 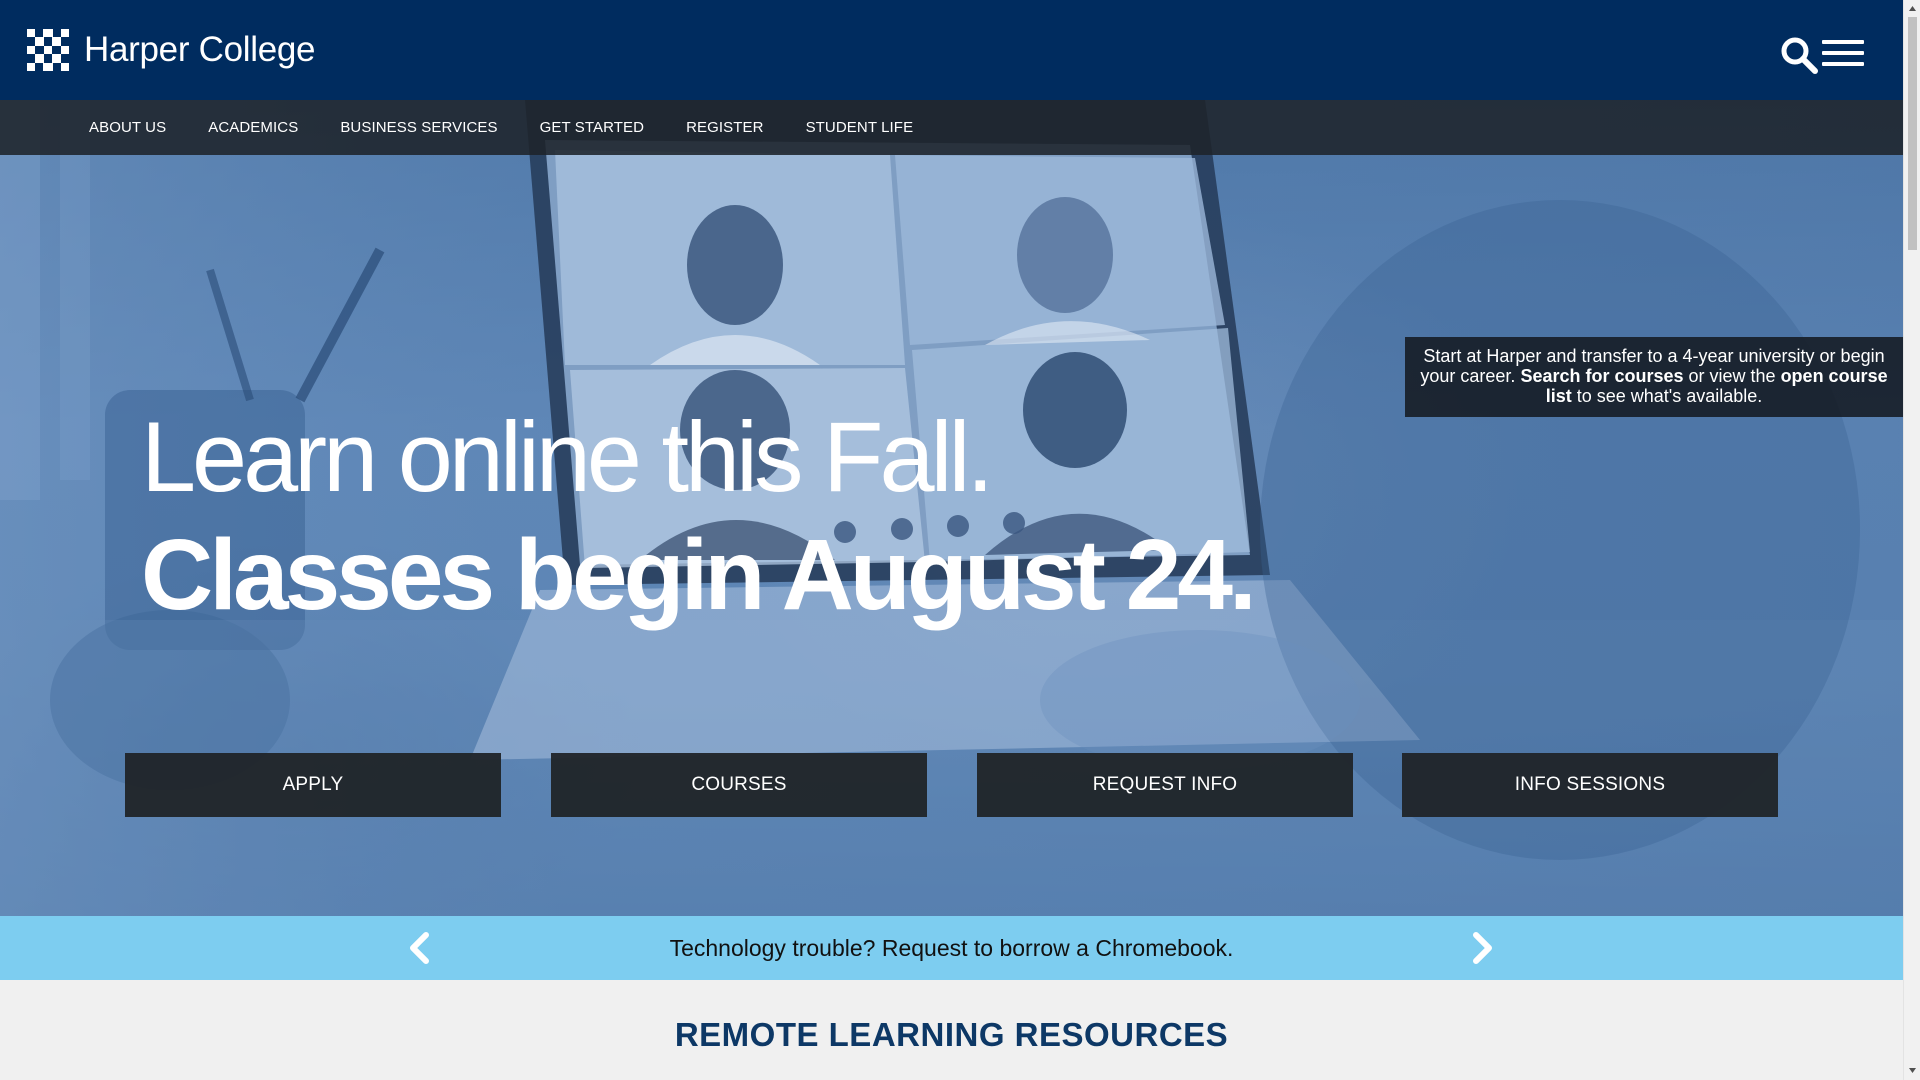 I want to click on scroll-down-arrow-icon, so click(x=1912, y=1070).